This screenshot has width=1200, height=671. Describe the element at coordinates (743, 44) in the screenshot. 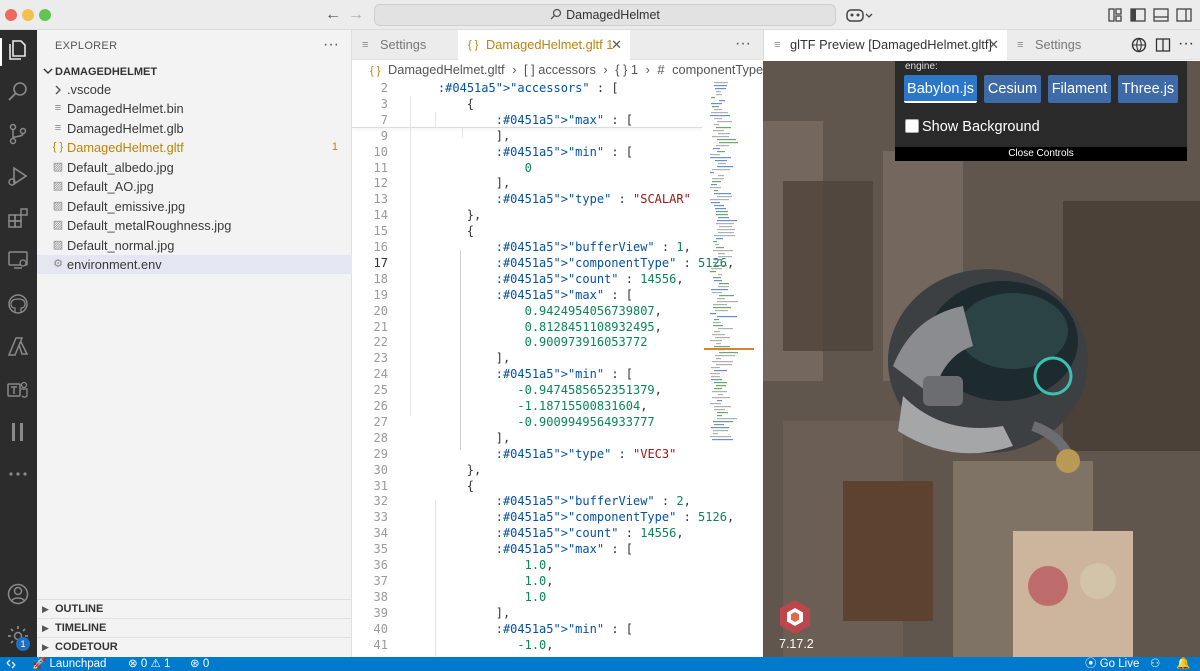

I see `editor-more-actions-icon: ···` at that location.